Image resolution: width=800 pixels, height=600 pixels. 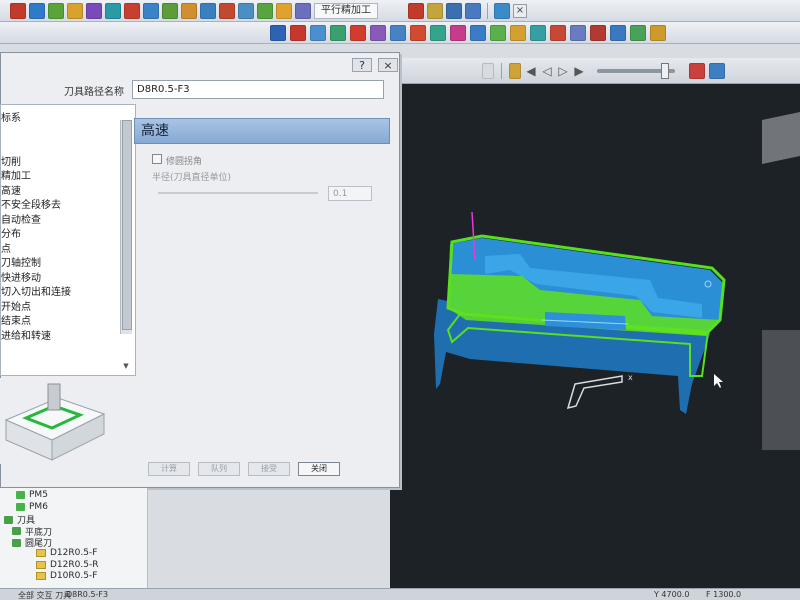 I want to click on toolbar-tool-7-icon, so click(x=132, y=10).